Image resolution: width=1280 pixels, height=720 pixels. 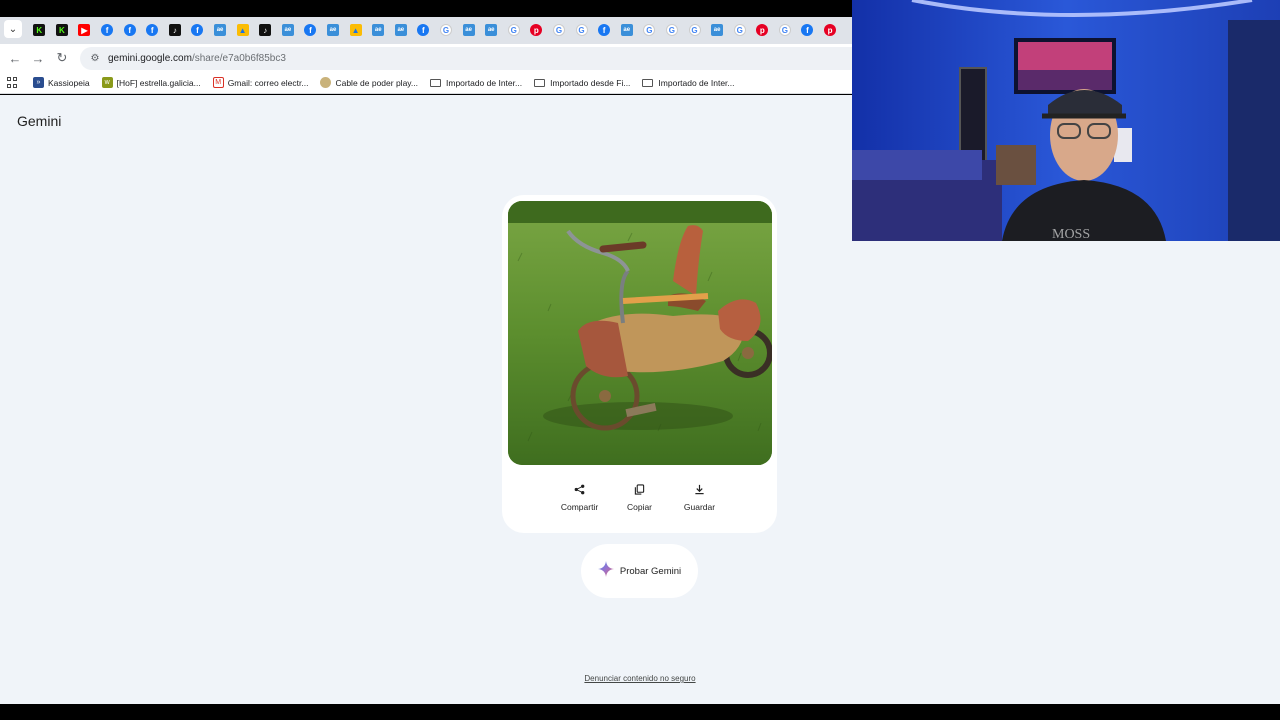 What do you see at coordinates (700, 489) in the screenshot?
I see `download-icon` at bounding box center [700, 489].